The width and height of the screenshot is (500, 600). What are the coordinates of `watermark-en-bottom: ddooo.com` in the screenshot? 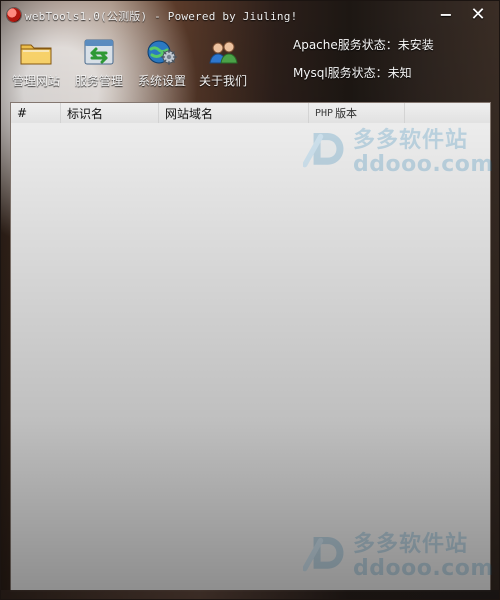 It's located at (423, 568).